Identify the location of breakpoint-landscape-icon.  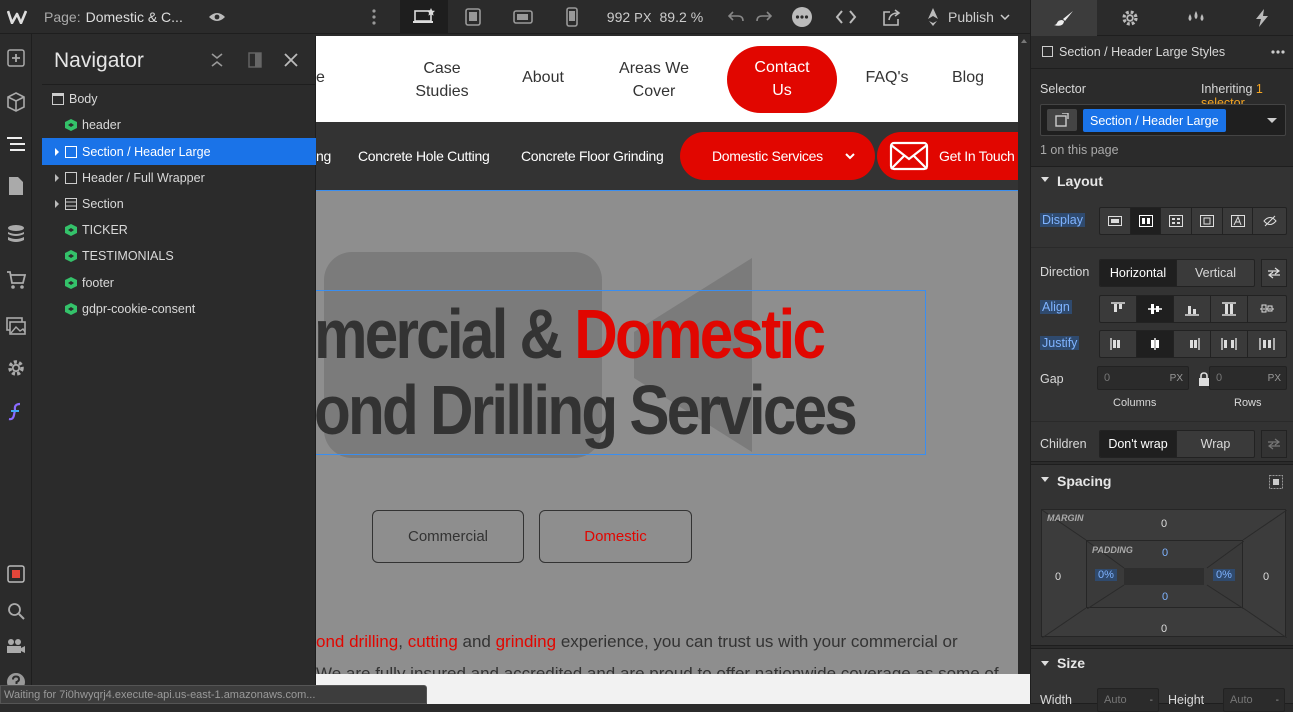
(523, 17).